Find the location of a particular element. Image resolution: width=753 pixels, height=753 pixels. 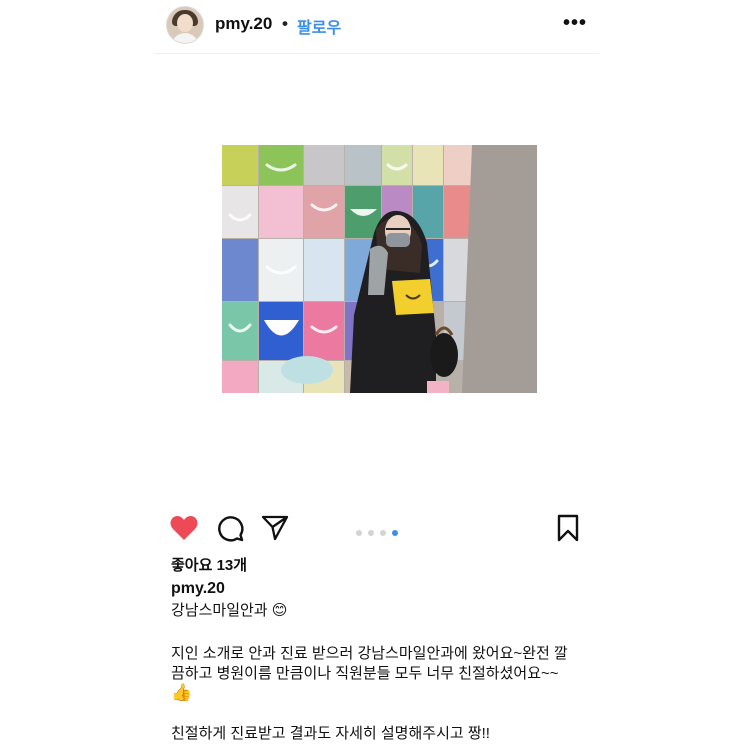

header-divider is located at coordinates (376, 53).